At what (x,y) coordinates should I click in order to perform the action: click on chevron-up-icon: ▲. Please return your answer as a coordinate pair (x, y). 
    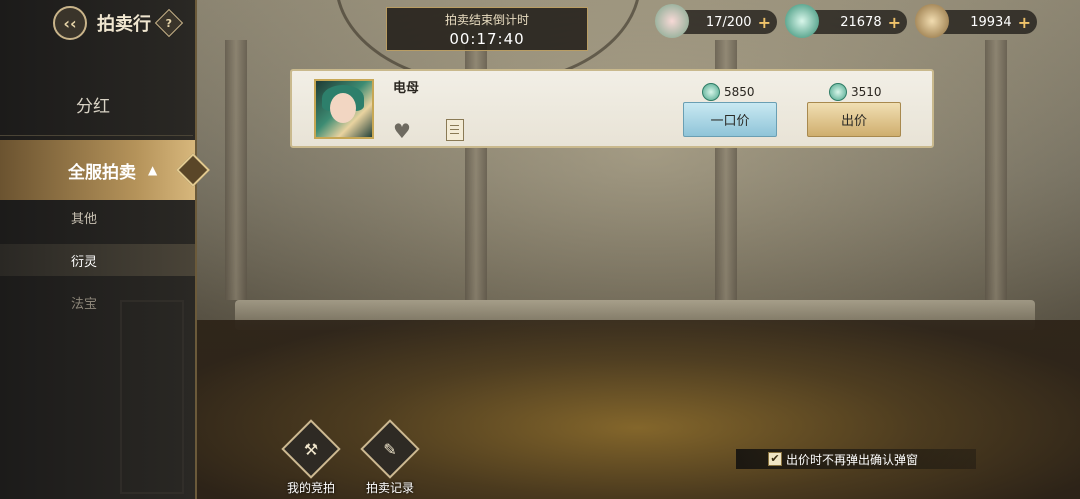
    Looking at the image, I should click on (153, 170).